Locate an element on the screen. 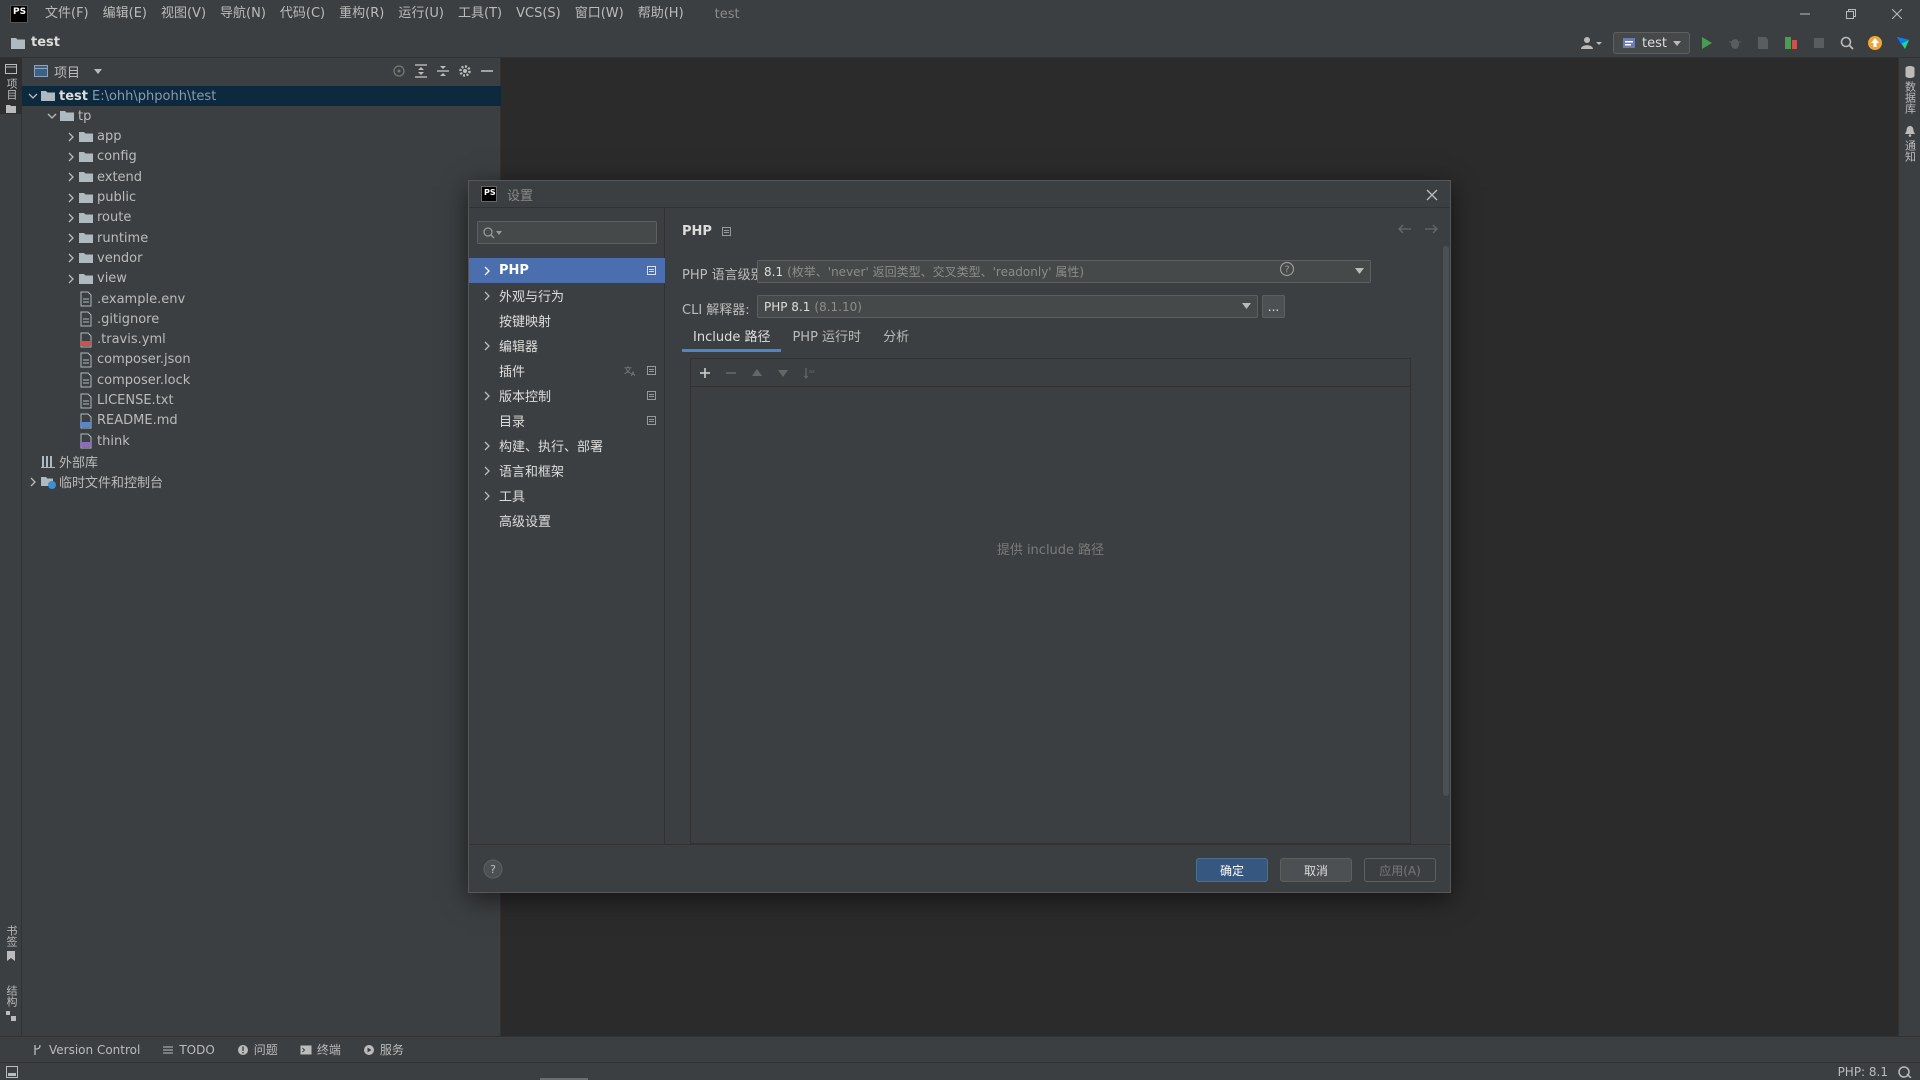 This screenshot has height=1080, width=1920. settings-nav-item: 目录 is located at coordinates (567, 420).